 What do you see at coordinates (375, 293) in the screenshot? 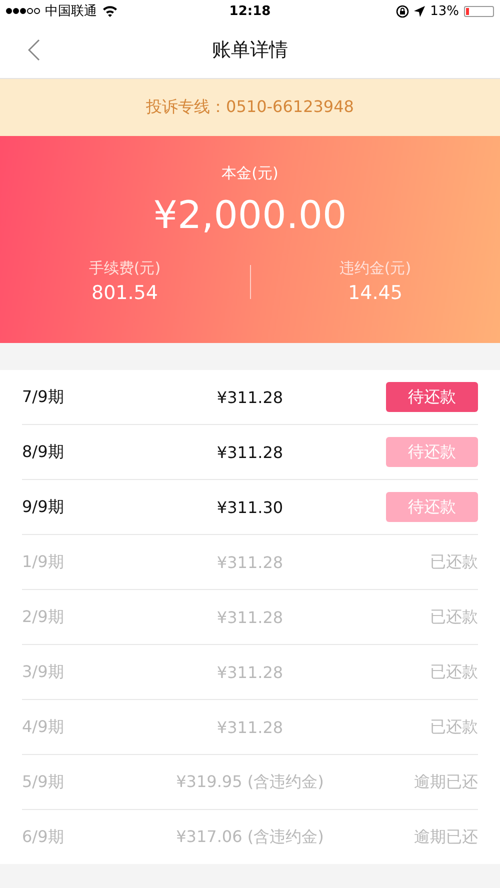
I see `penalty-amount: 14.45` at bounding box center [375, 293].